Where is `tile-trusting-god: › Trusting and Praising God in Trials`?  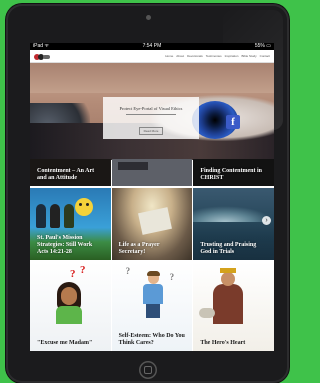
tile-trusting-god: › Trusting and Praising God in Trials is located at coordinates (233, 224).